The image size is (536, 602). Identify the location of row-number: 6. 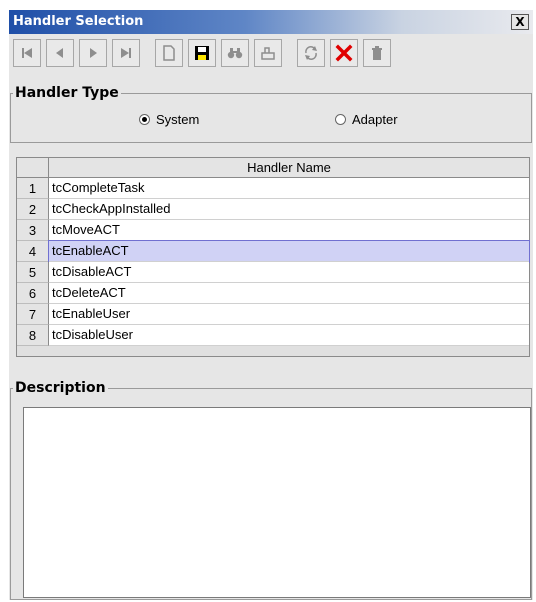
(33, 293).